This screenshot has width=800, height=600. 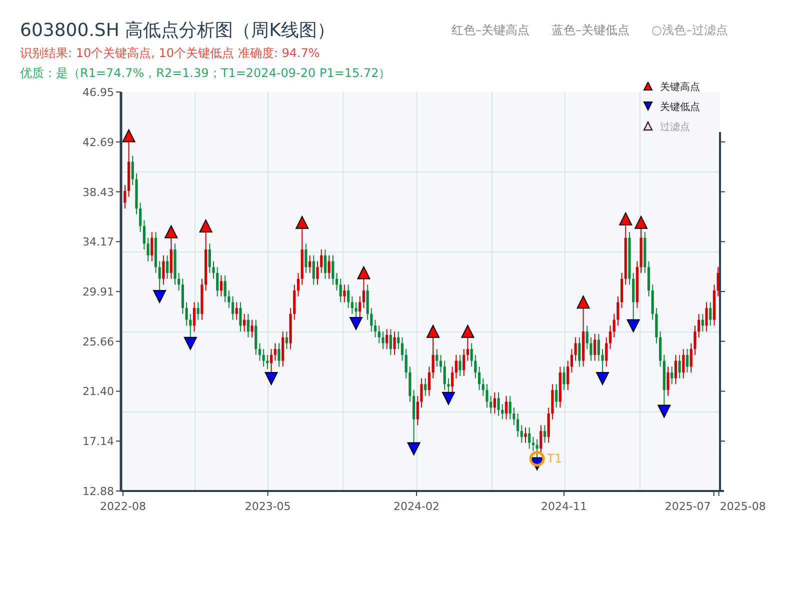 I want to click on y-tick-label: 34.17, so click(x=98, y=242).